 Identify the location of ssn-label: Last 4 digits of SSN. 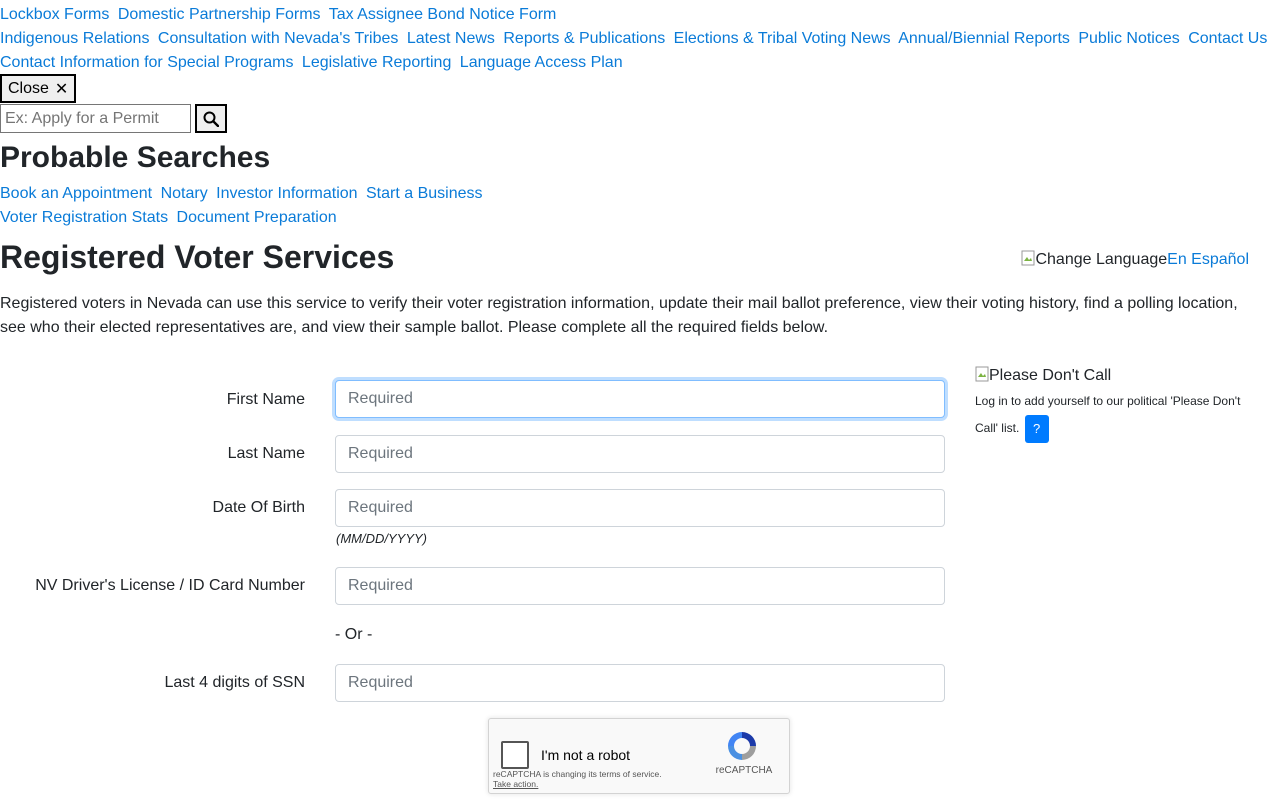
(234, 682).